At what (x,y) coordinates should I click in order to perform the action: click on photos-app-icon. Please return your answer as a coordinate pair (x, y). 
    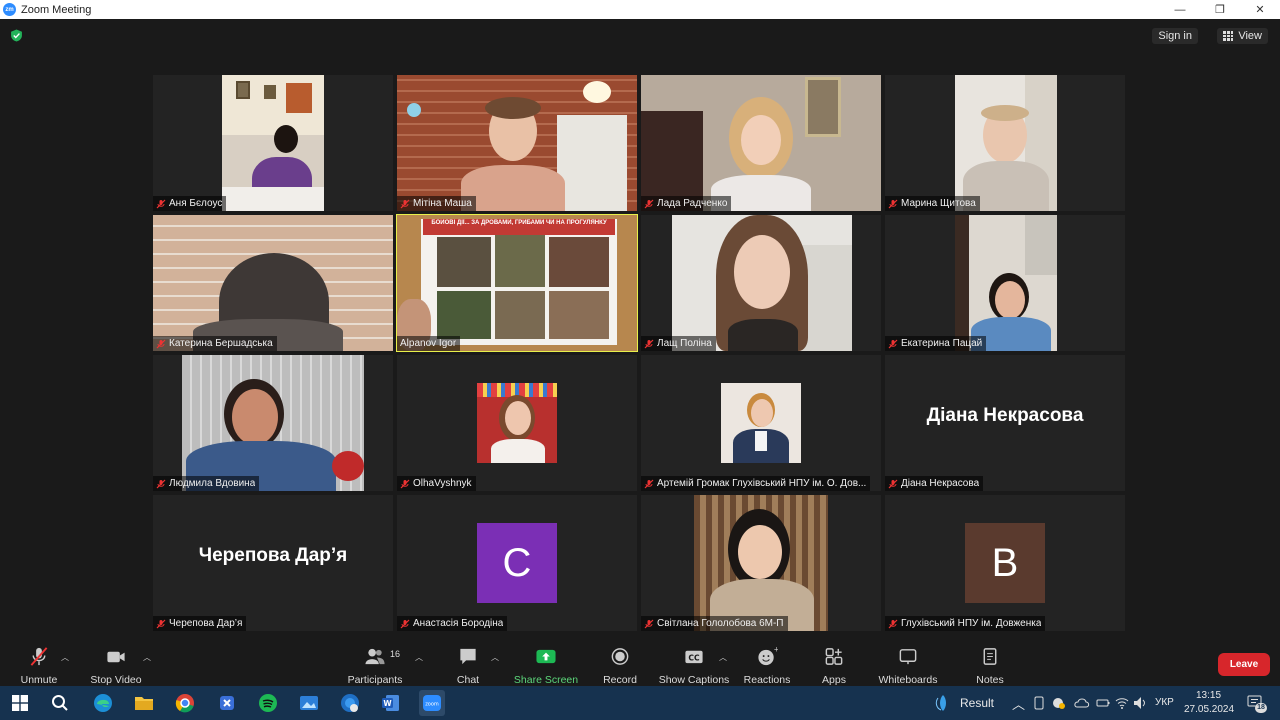
    Looking at the image, I should click on (309, 703).